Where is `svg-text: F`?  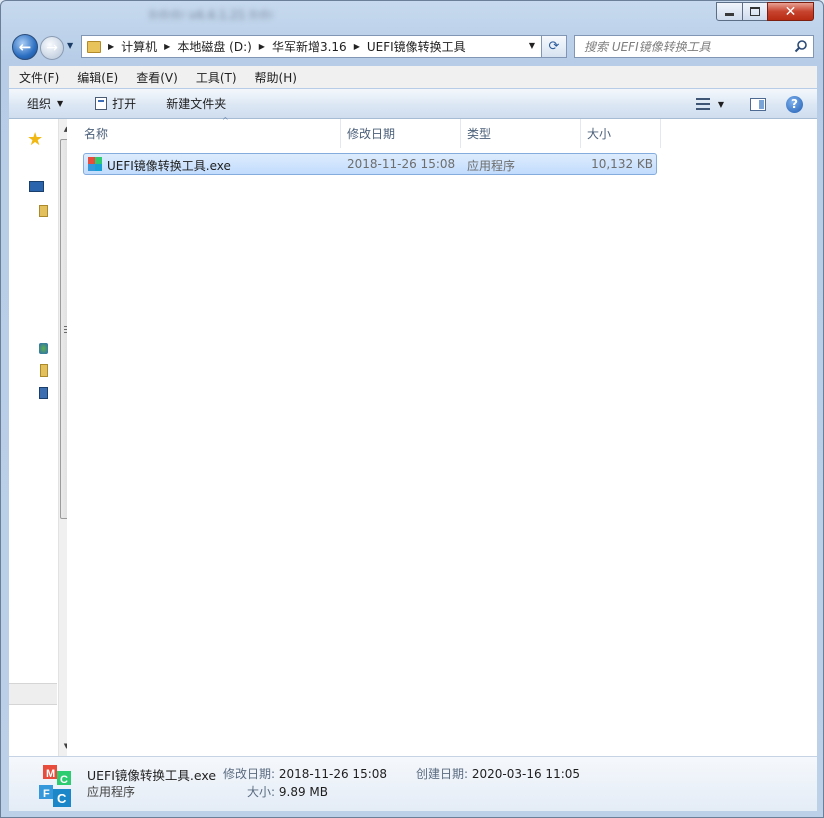
svg-text: F is located at coordinates (46, 794).